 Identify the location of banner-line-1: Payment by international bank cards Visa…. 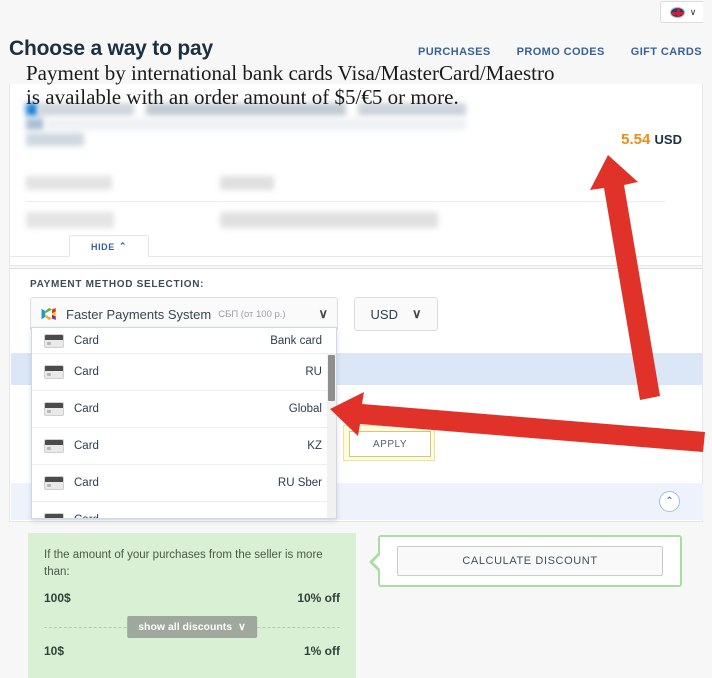
(290, 73).